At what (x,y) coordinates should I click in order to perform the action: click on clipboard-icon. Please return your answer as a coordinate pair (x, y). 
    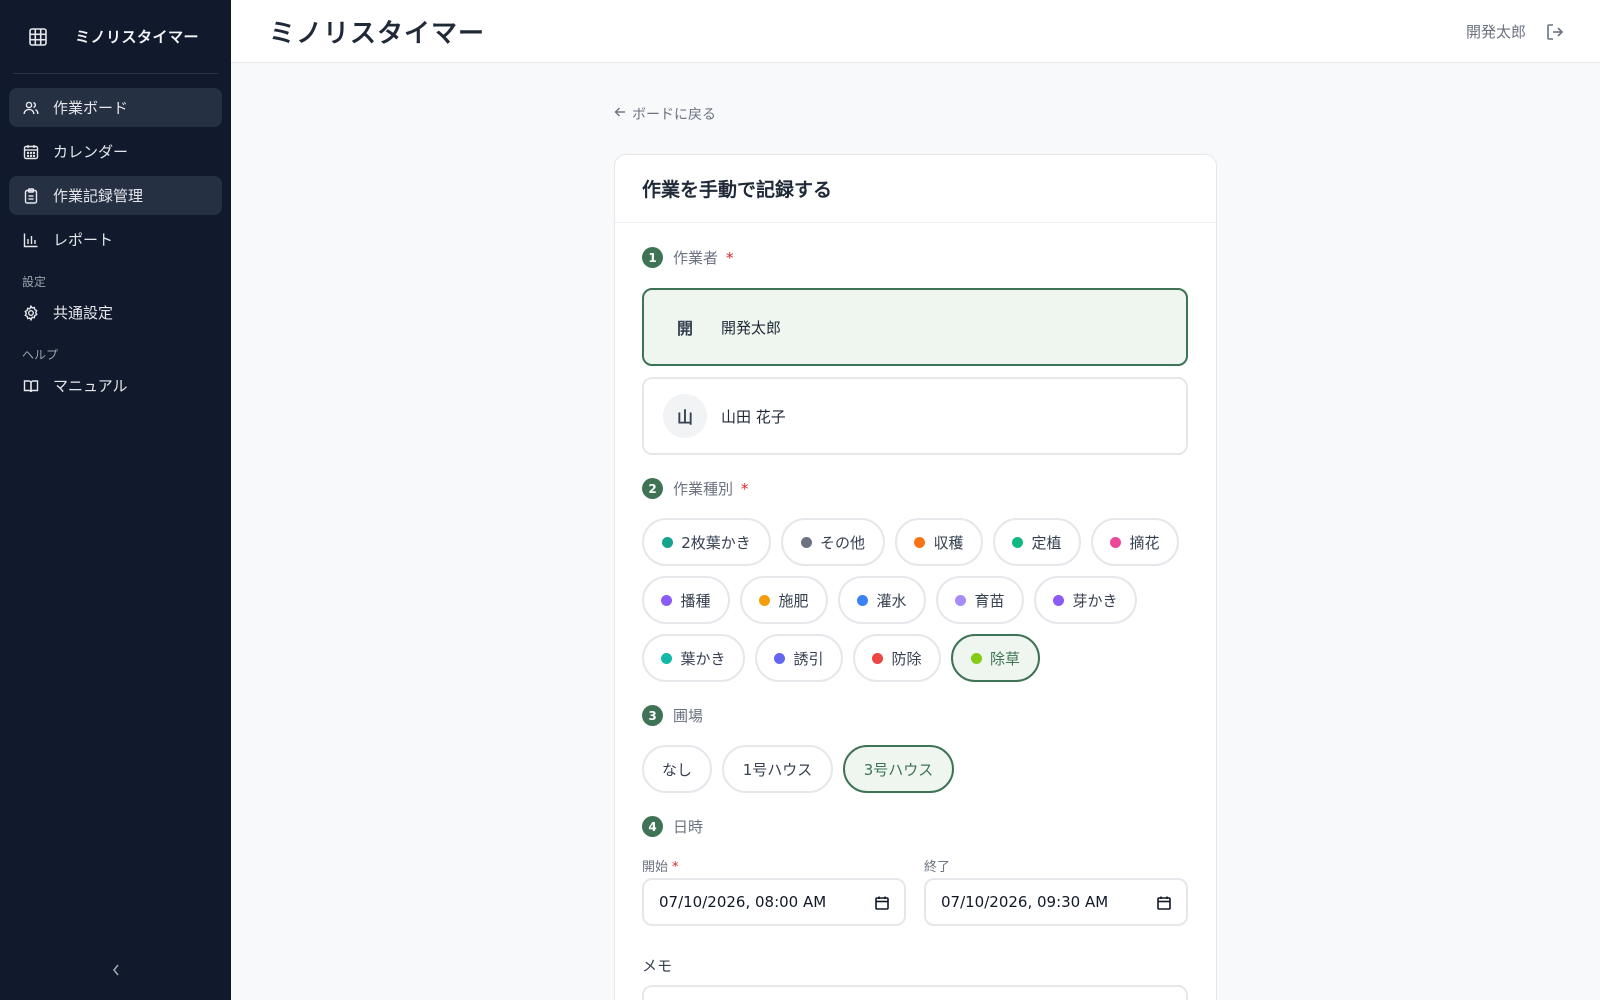
    Looking at the image, I should click on (31, 196).